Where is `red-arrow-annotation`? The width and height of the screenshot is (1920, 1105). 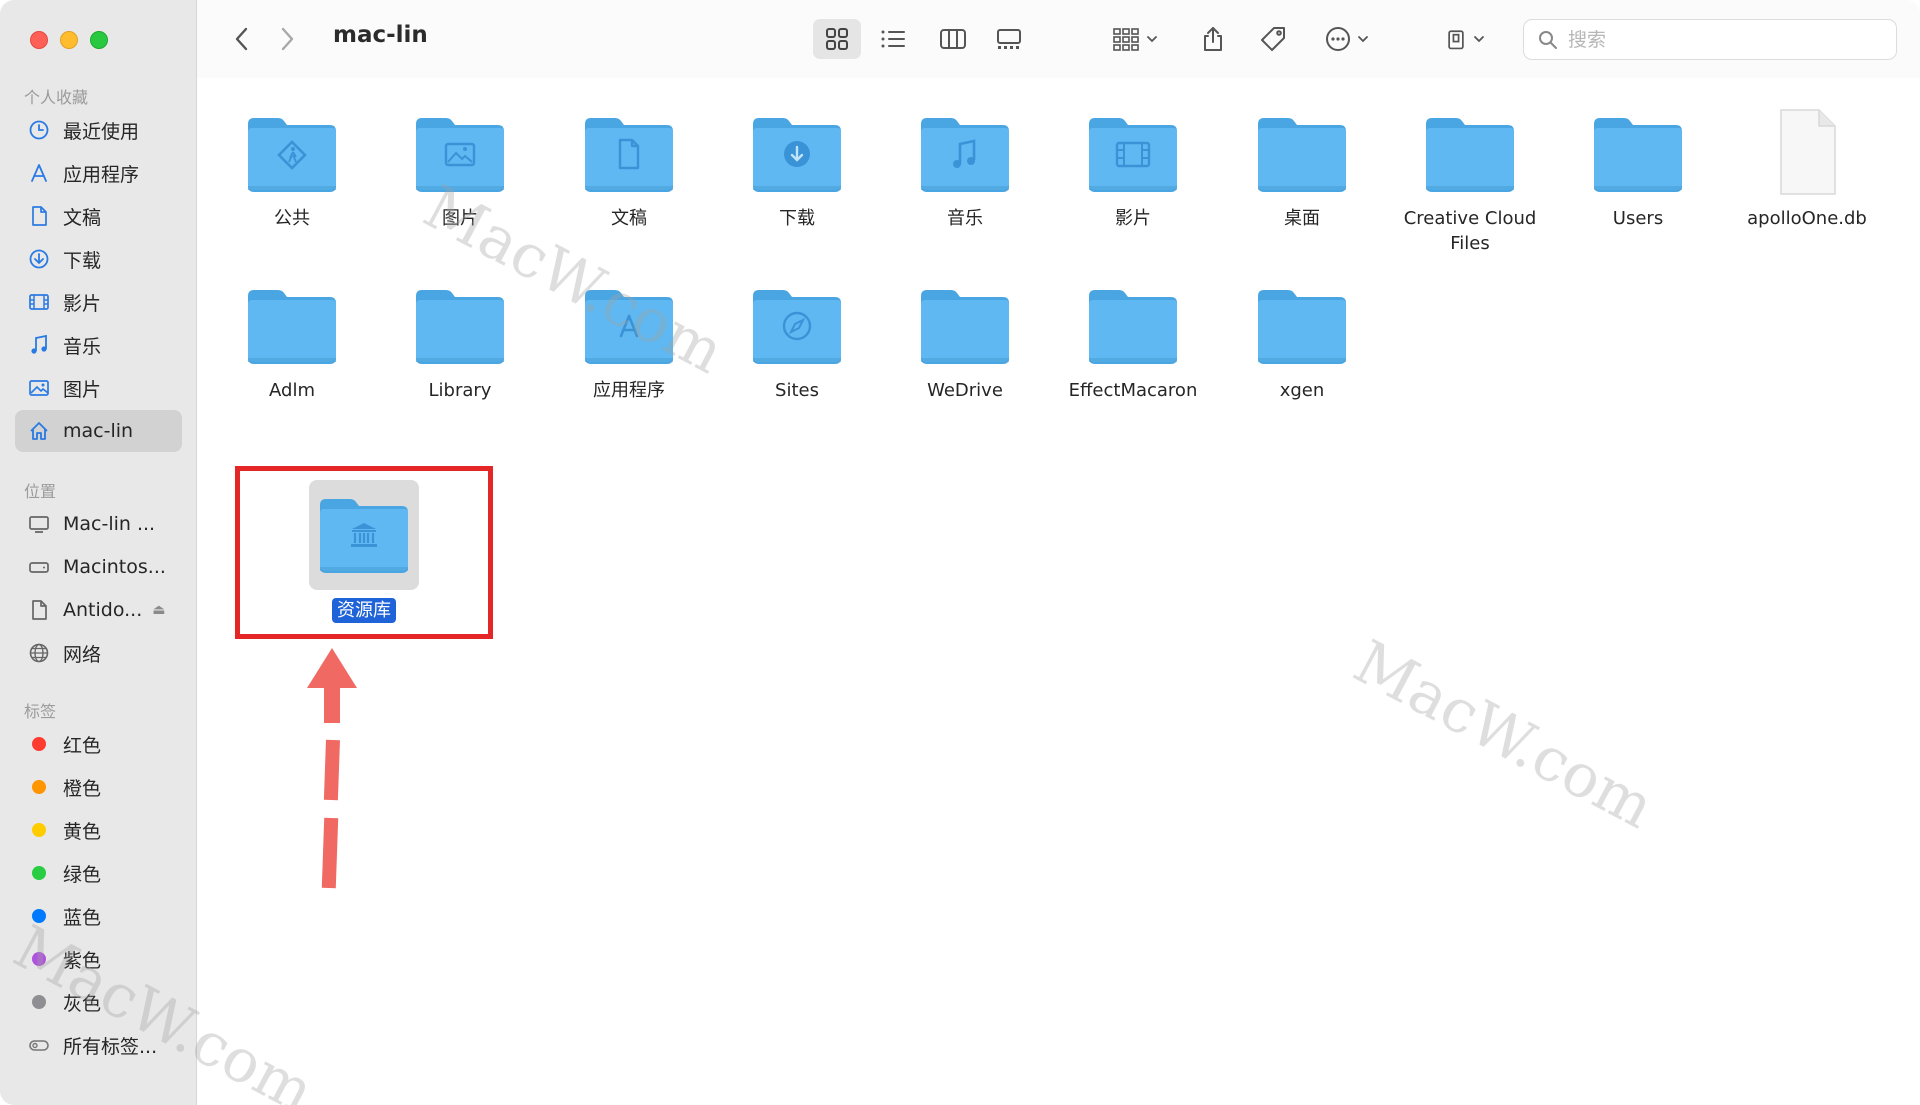
red-arrow-annotation is located at coordinates (332, 768).